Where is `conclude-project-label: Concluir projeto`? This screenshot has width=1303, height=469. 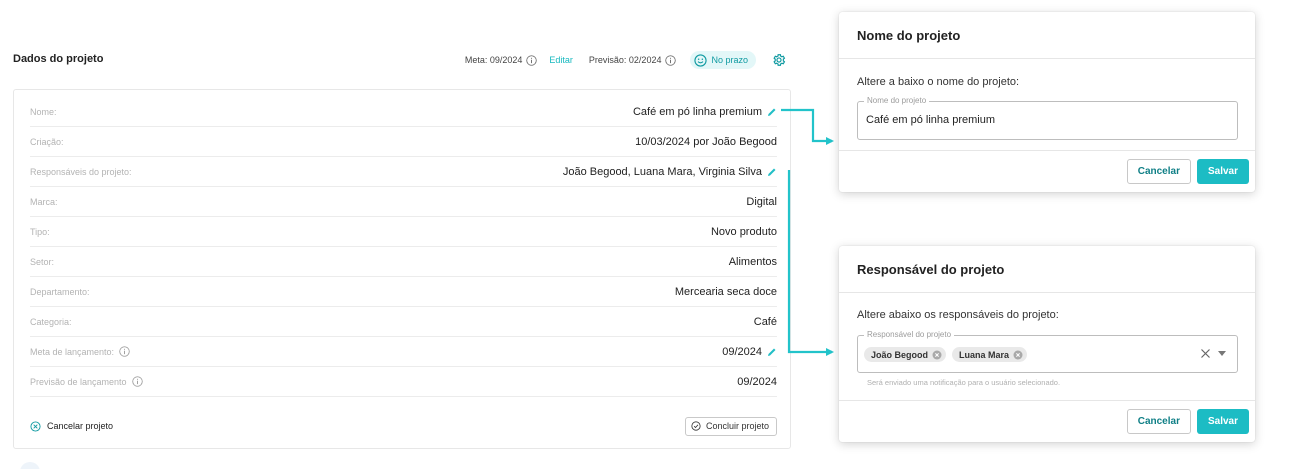 conclude-project-label: Concluir projeto is located at coordinates (737, 426).